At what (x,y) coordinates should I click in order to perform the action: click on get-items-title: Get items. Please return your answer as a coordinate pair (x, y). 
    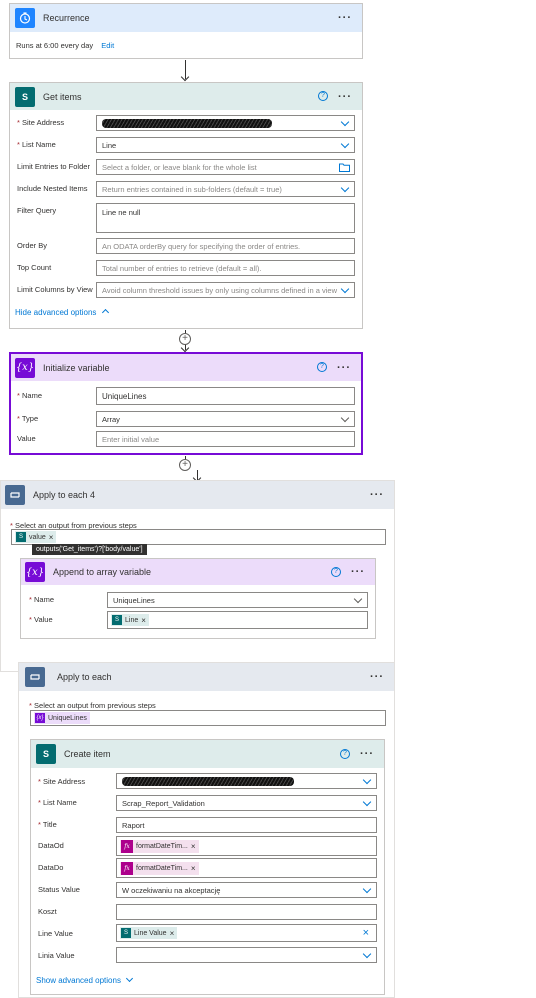
    Looking at the image, I should click on (62, 96).